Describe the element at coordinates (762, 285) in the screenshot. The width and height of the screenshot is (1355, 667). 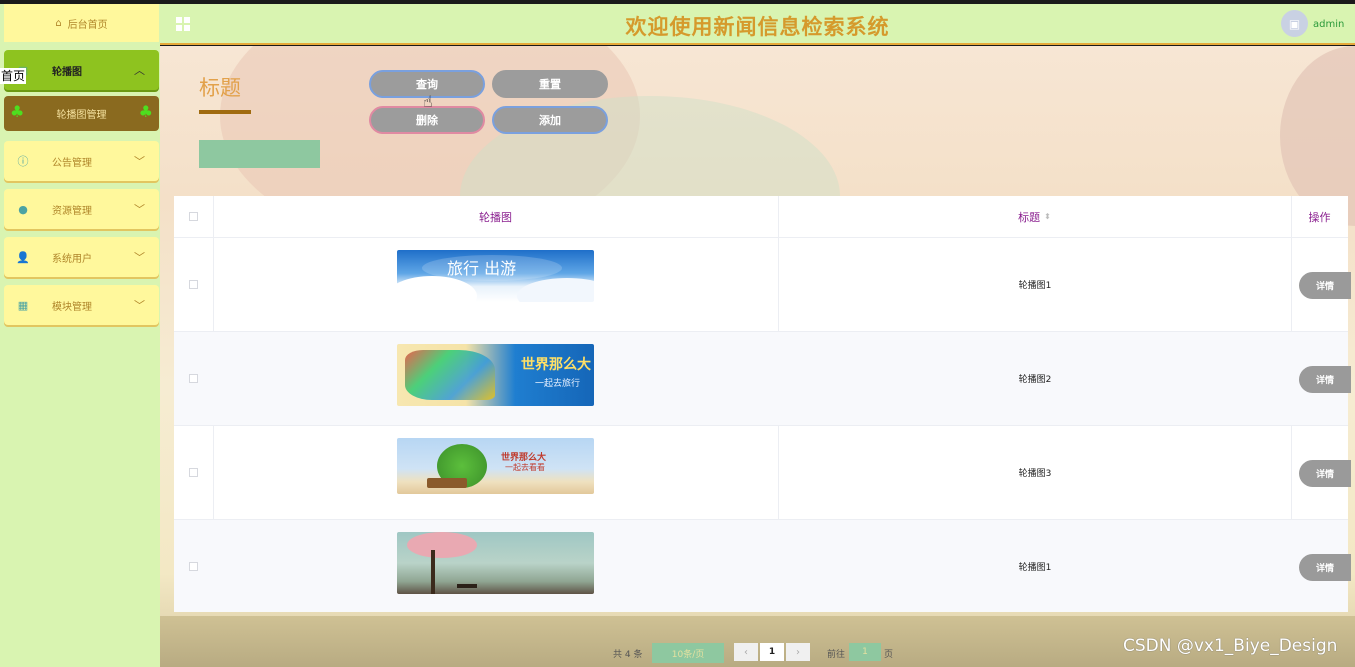
I see `table-row: 旅行 出游 轮播图1 详情` at that location.